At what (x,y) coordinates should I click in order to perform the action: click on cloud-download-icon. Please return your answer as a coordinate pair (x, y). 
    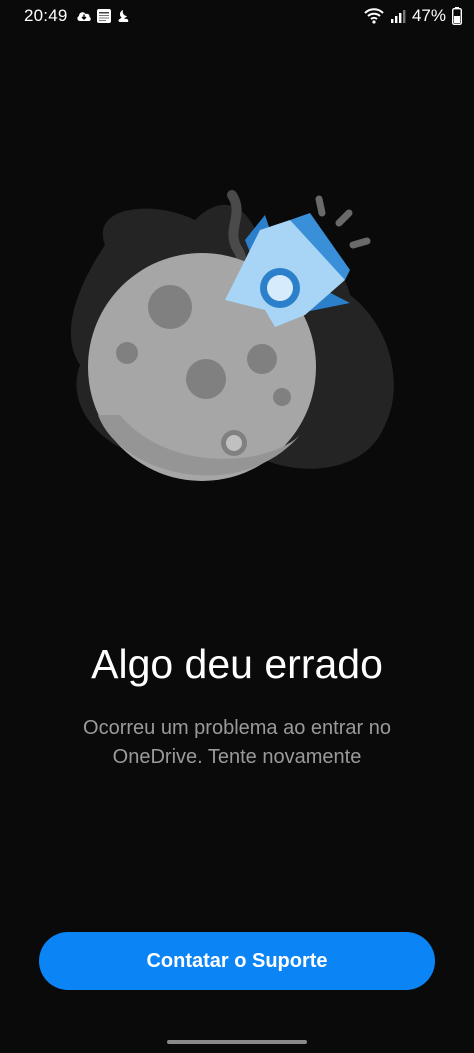
    Looking at the image, I should click on (84, 16).